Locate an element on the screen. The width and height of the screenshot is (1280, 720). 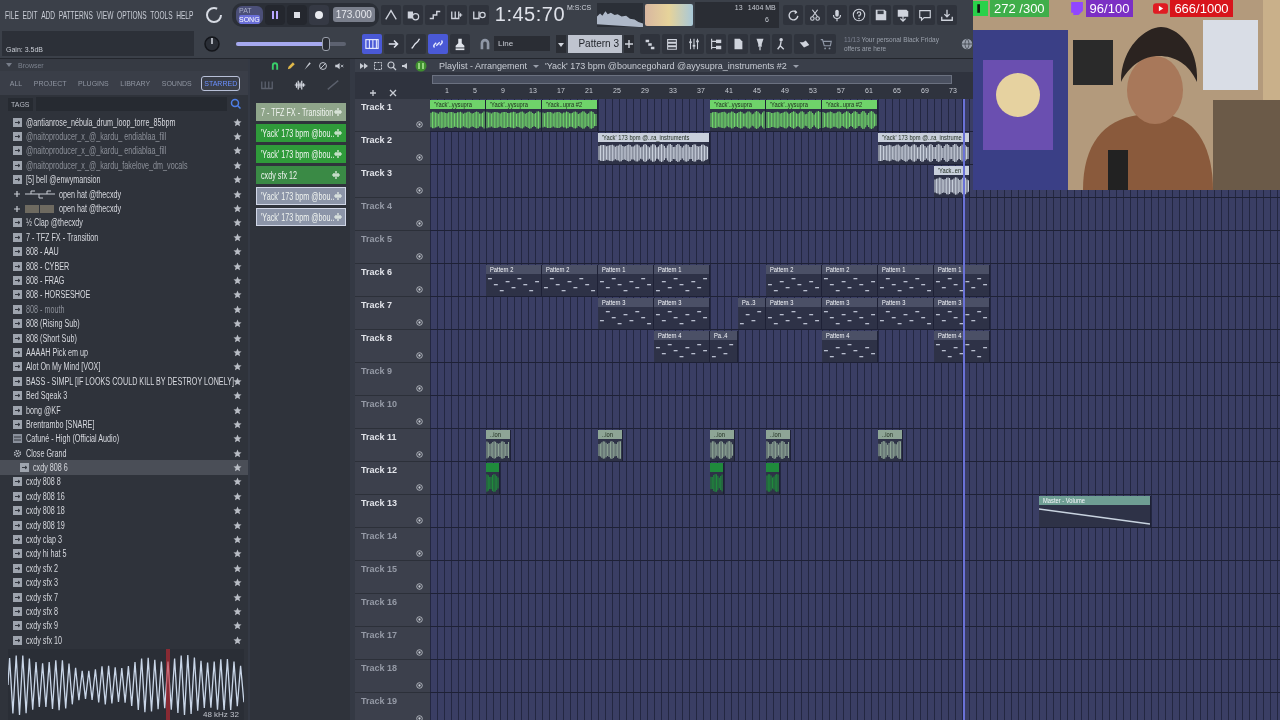
pattern-clip: Pa..4 is located at coordinates (724, 346).